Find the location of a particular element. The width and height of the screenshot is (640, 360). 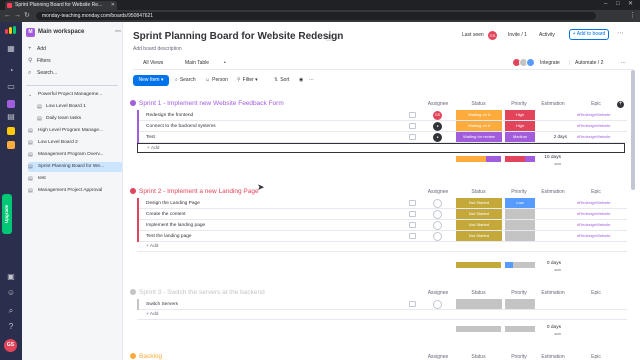

item-name: Redesign the frontend is located at coordinates (169, 115).